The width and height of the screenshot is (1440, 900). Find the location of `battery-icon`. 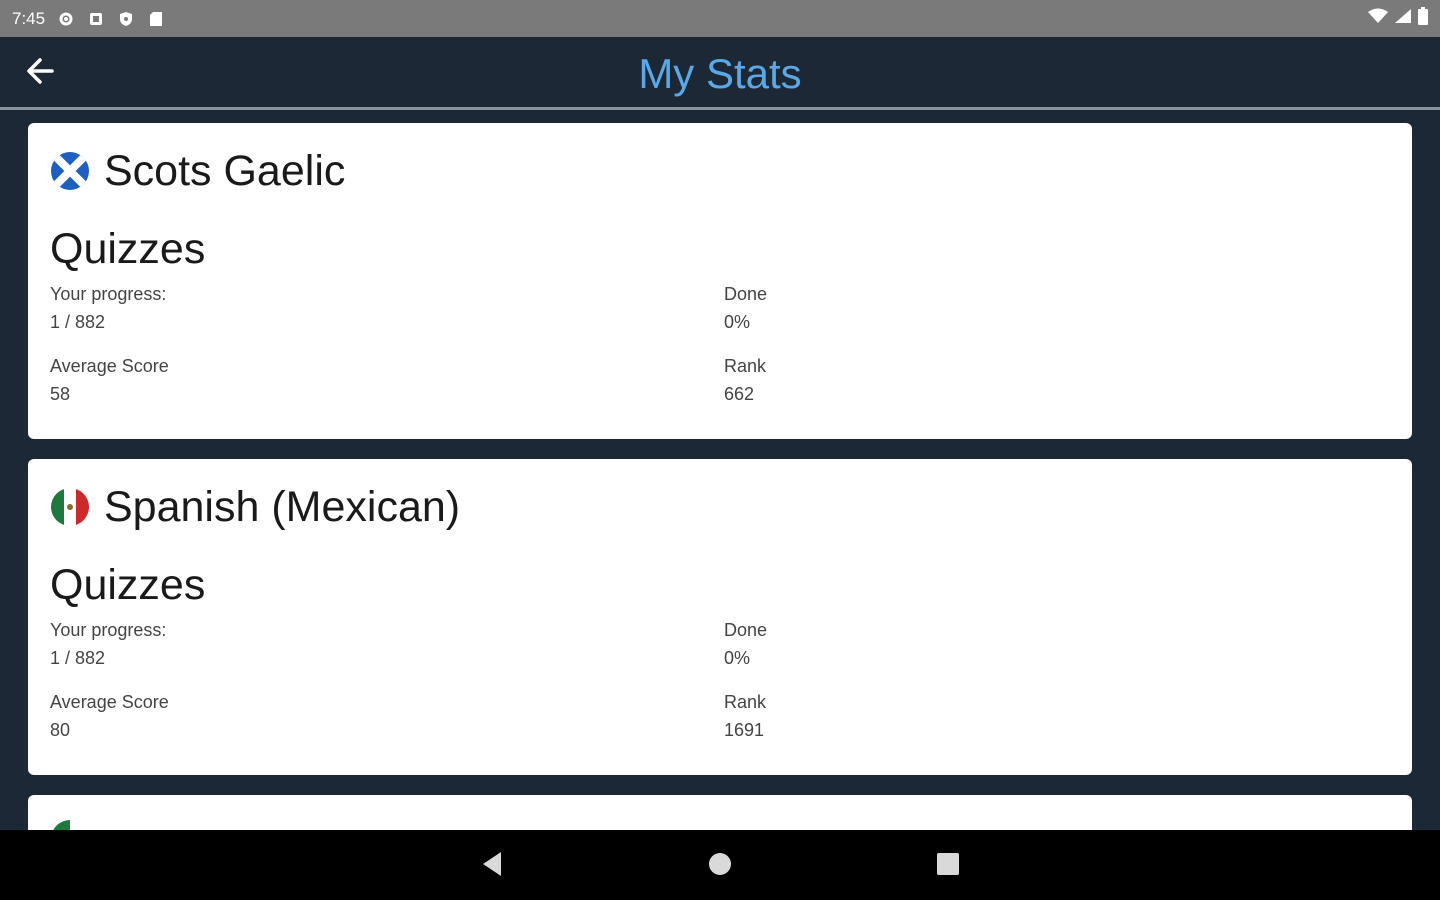

battery-icon is located at coordinates (1423, 18).